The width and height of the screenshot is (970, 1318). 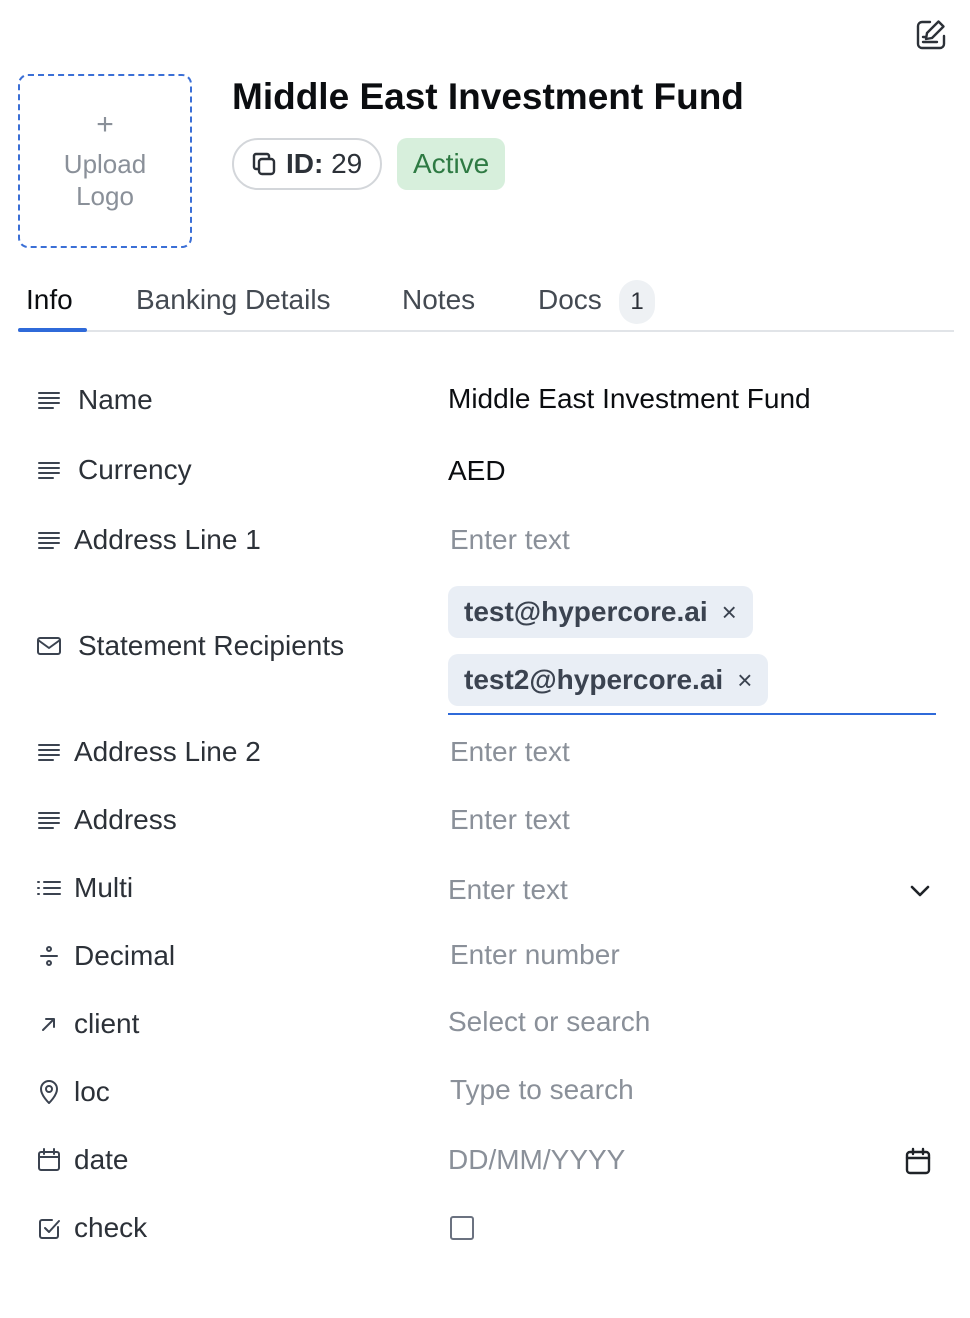 I want to click on recipient-chip: test@hypercore.ai ×, so click(x=600, y=612).